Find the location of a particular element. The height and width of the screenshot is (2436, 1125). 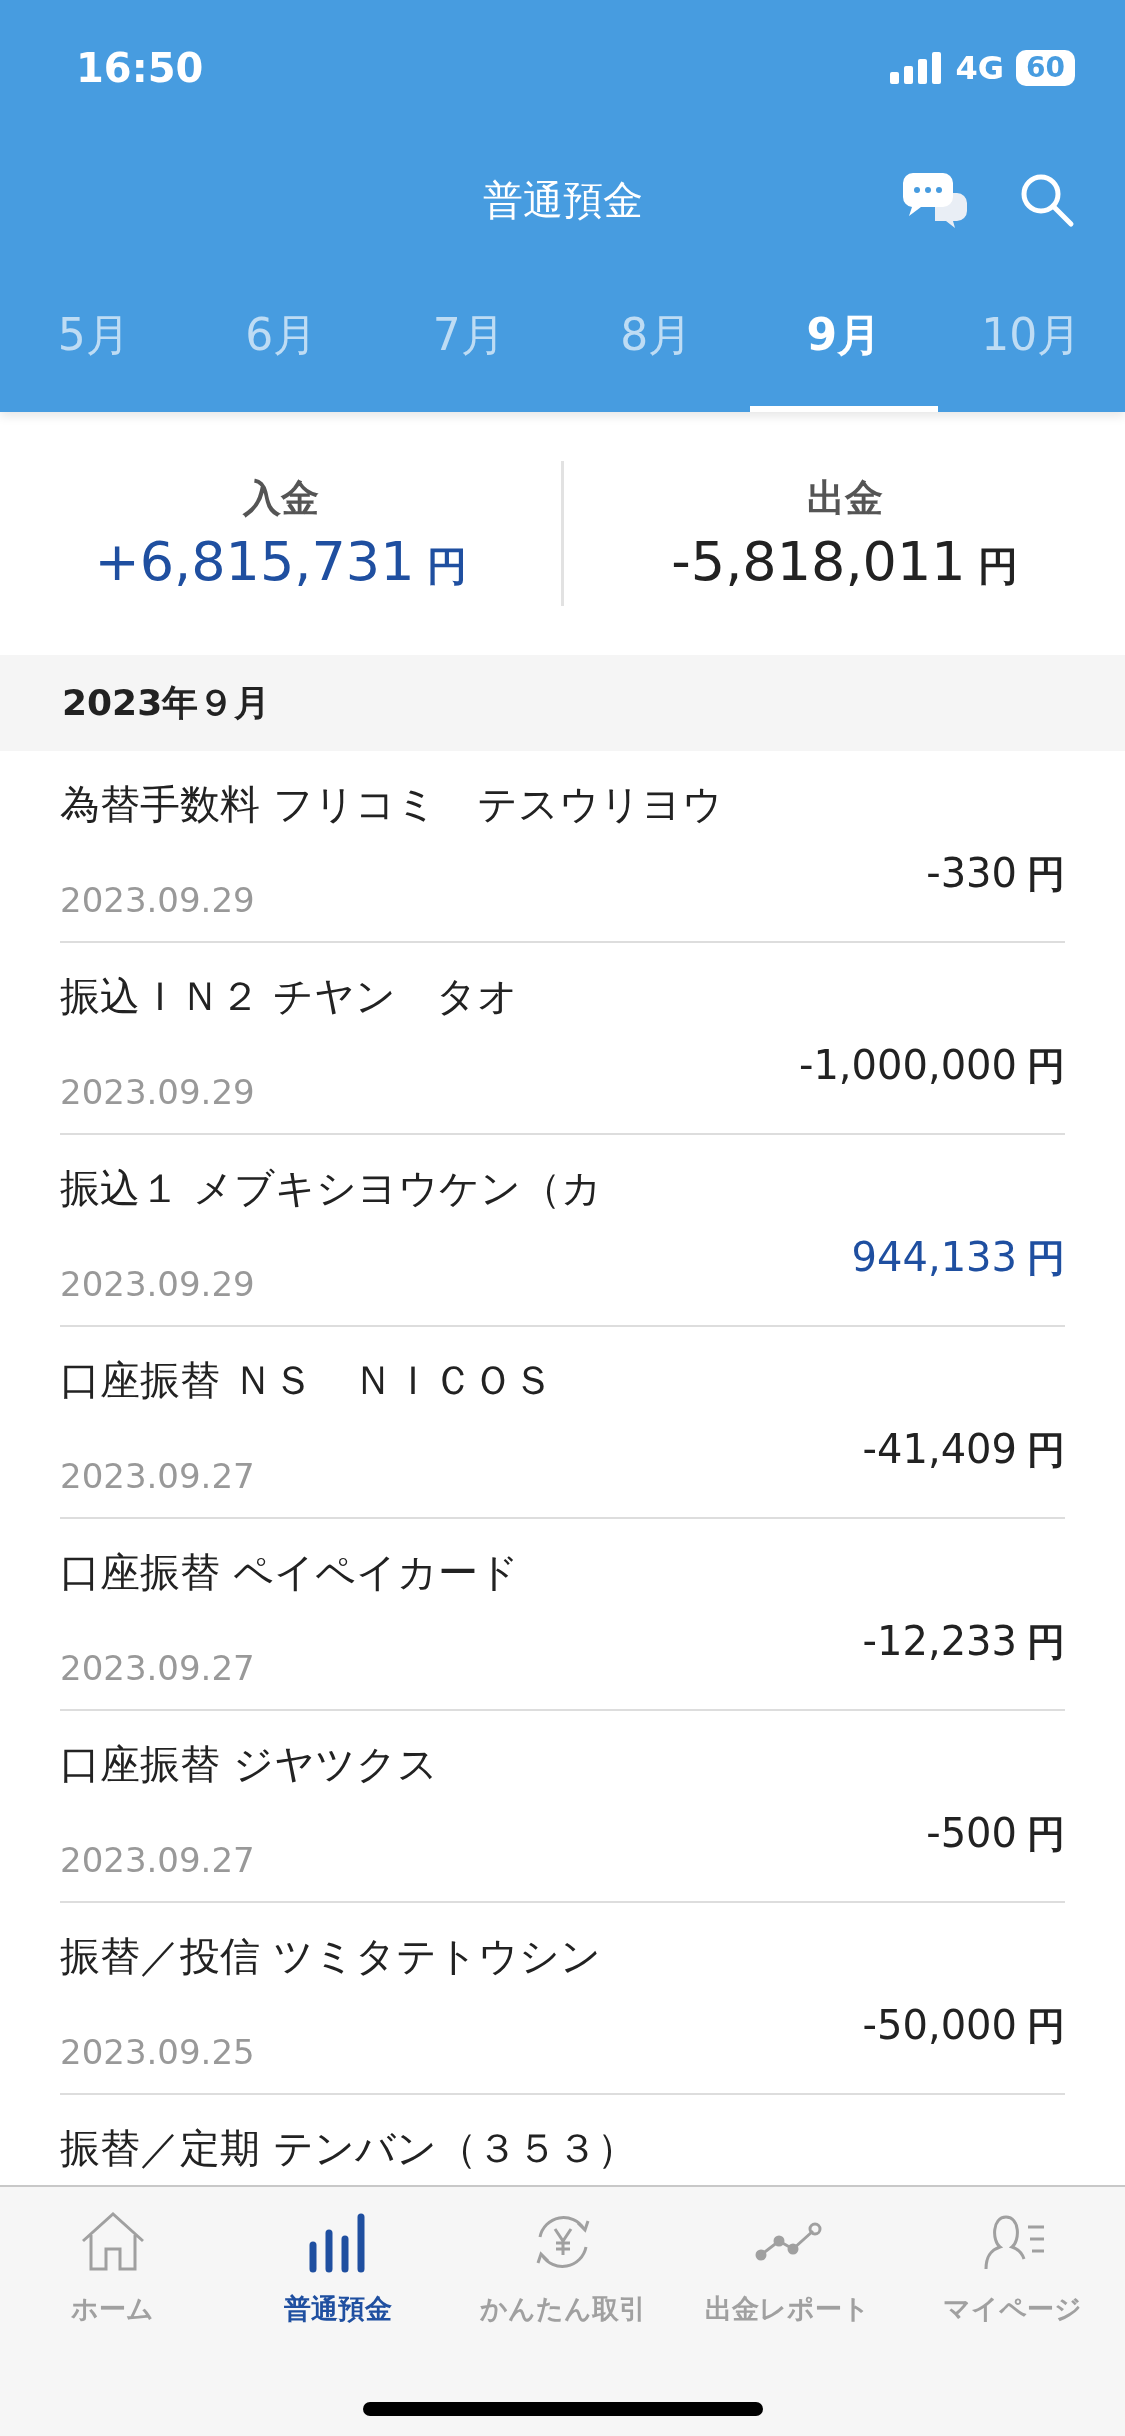

transaction-description: 振込ＩＮ２ チヤン タオ is located at coordinates (289, 996).